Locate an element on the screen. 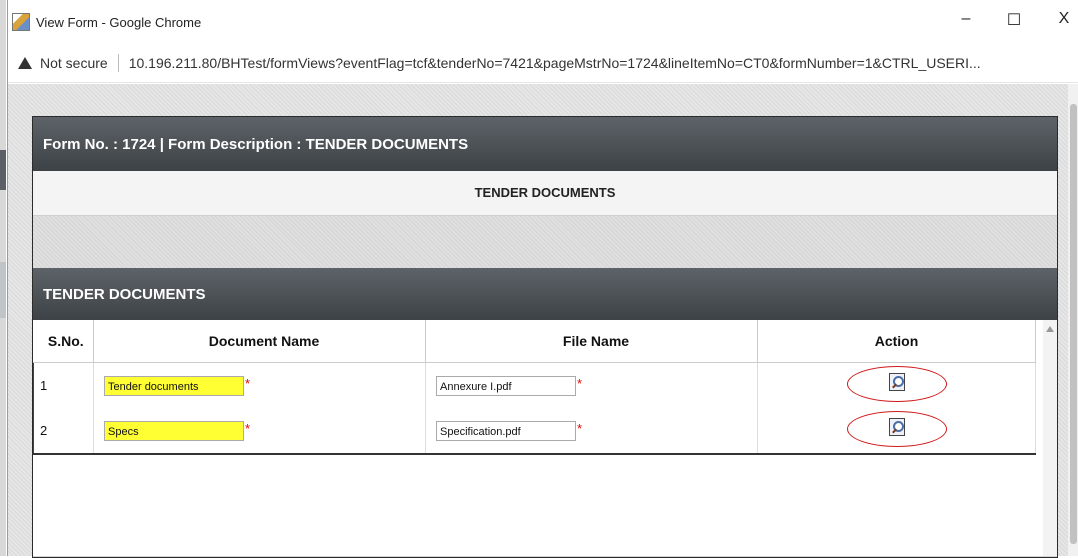 Image resolution: width=1078 pixels, height=558 pixels. document-name-cell: Specs * is located at coordinates (259, 431).